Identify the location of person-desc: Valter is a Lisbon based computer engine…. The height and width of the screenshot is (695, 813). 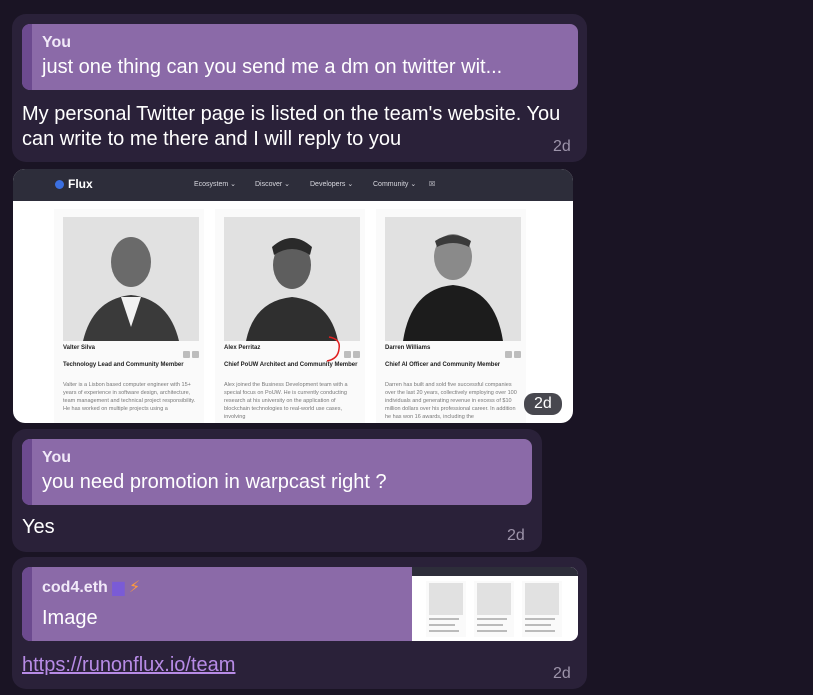
(129, 397).